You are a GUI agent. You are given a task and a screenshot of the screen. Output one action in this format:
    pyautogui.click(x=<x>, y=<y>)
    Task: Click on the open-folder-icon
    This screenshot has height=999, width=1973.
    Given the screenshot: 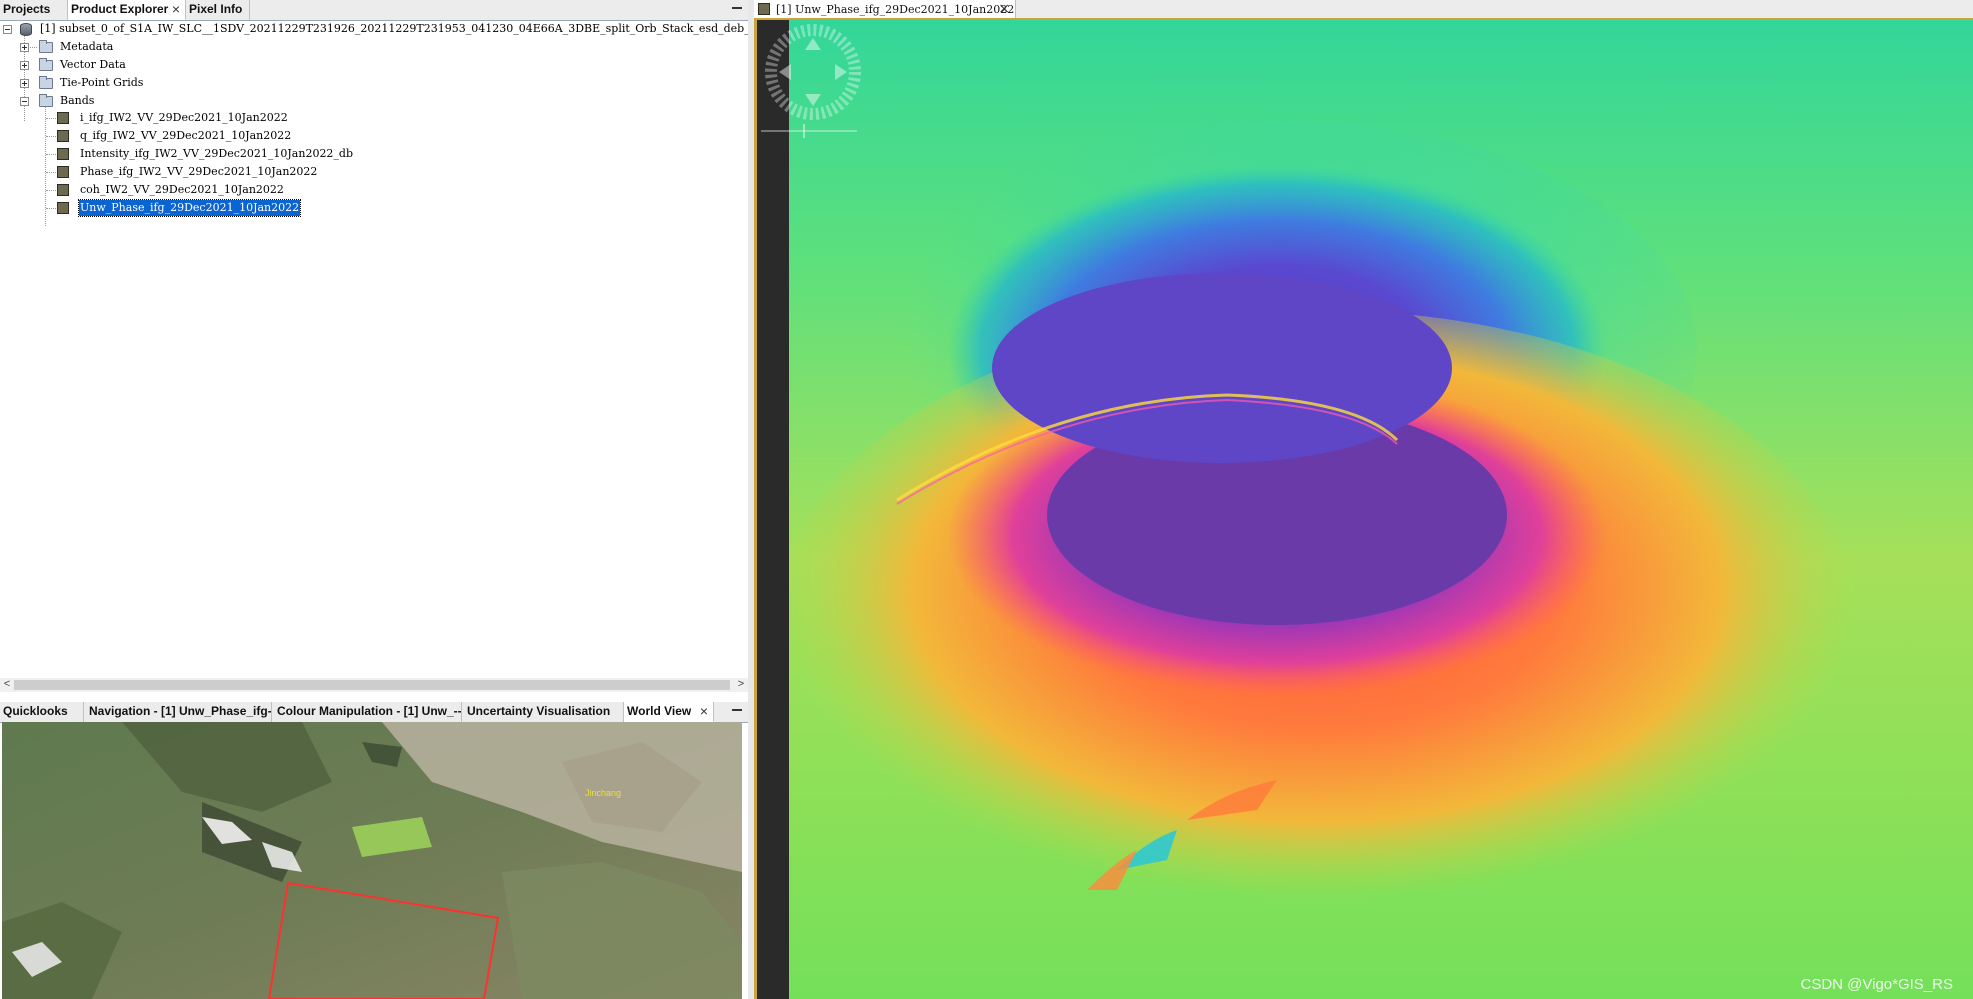 What is the action you would take?
    pyautogui.click(x=46, y=100)
    